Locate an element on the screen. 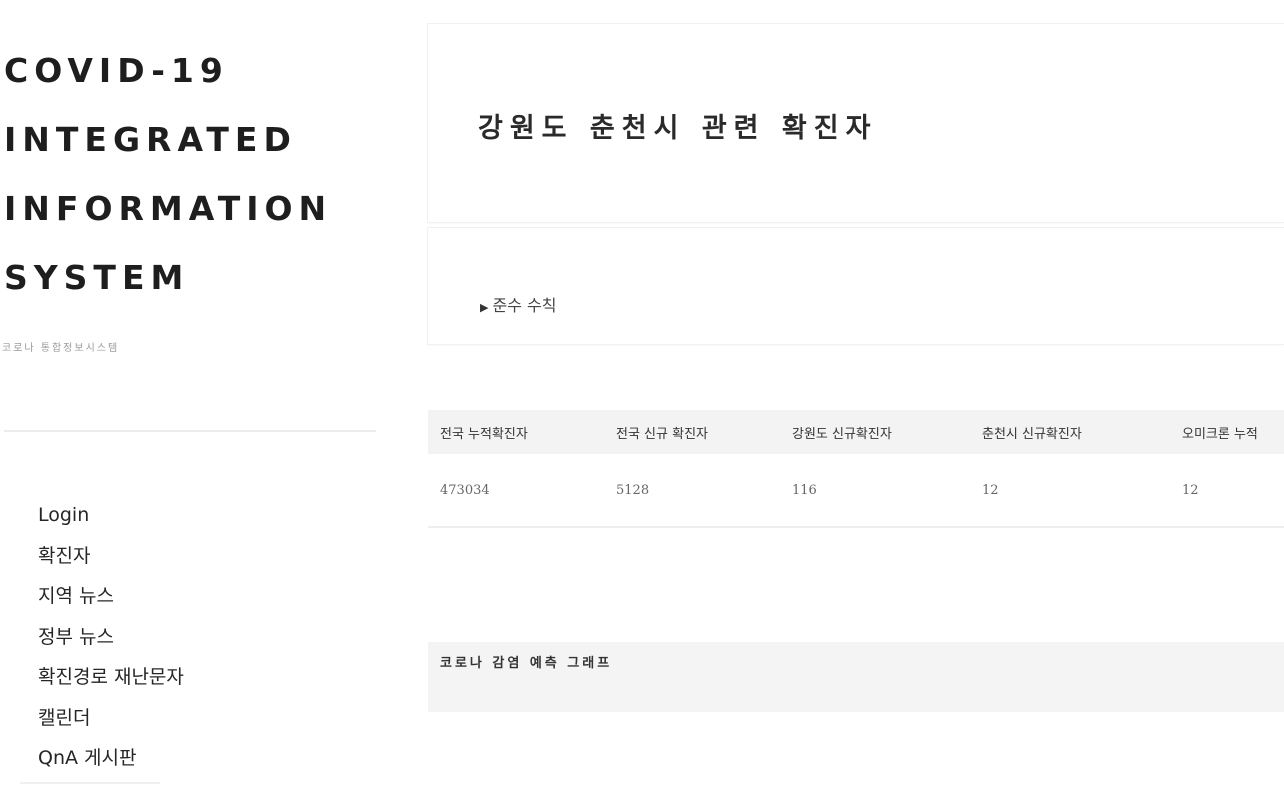 This screenshot has width=1284, height=790. header-omicron-cumulative: 오미크론 누적 is located at coordinates (1227, 432).